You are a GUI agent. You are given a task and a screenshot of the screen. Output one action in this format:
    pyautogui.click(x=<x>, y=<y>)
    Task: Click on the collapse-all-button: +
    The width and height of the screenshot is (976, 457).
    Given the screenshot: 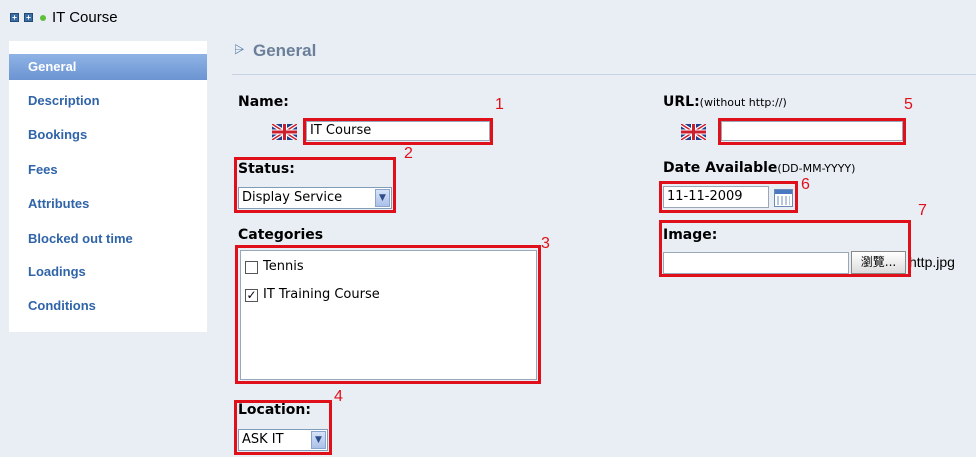 What is the action you would take?
    pyautogui.click(x=28, y=17)
    